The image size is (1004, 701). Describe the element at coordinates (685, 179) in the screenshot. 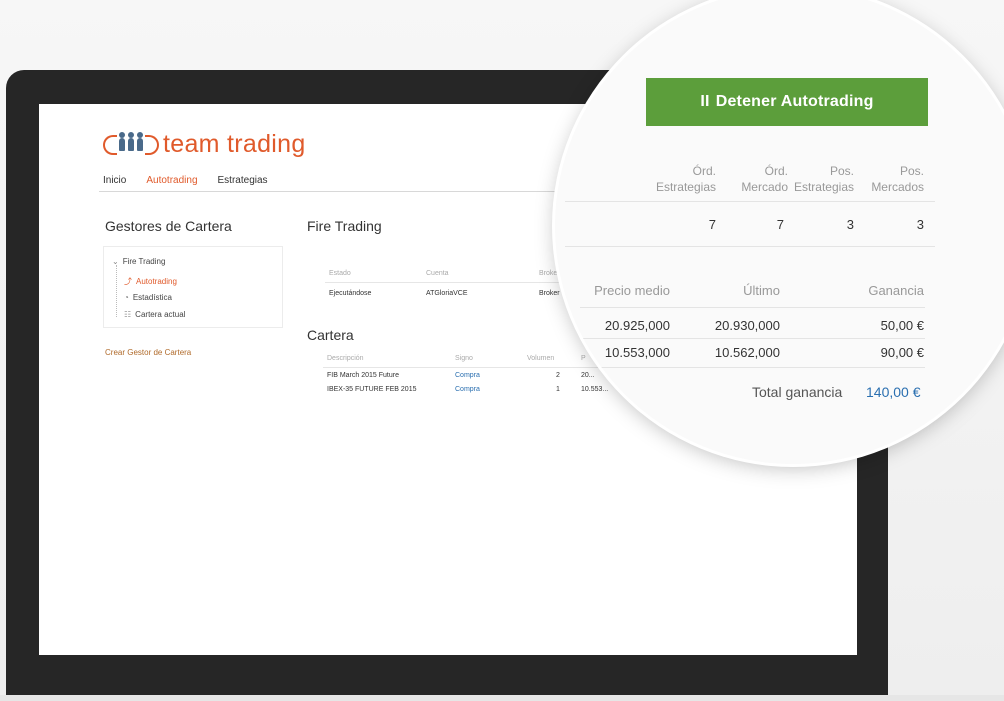

I see `header-ord-estrategias: Órd. Estrategias` at that location.